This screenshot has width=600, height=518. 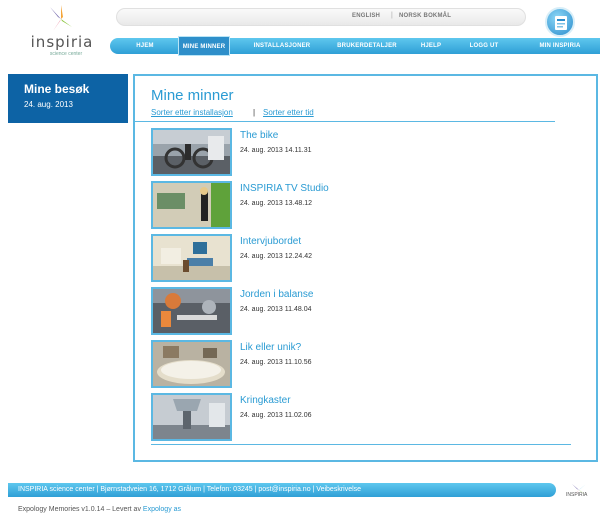 I want to click on my-inspiria-button, so click(x=560, y=22).